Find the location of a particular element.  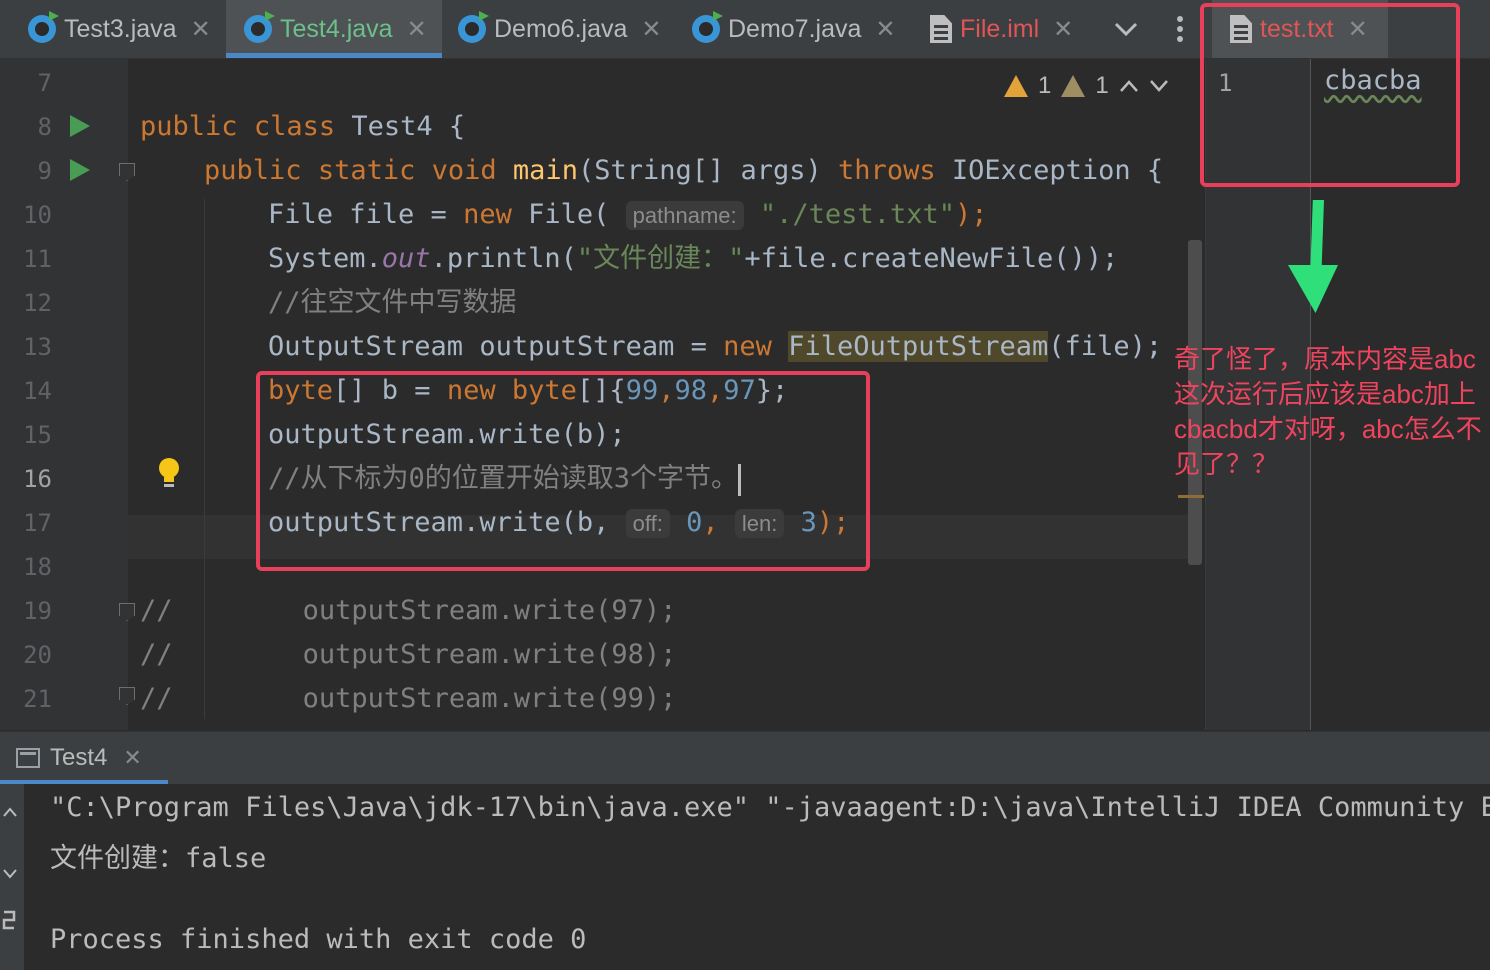

run-tab-label: Test4 is located at coordinates (79, 757).